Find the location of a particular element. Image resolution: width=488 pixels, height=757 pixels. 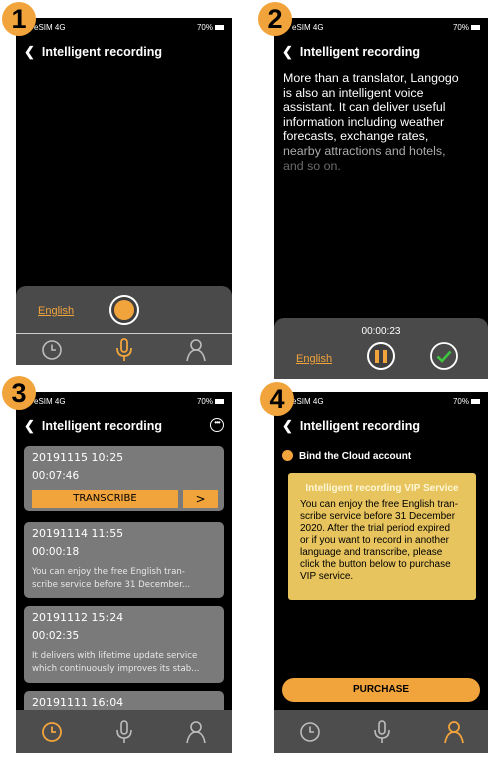

recording-duration: 00:02:35 is located at coordinates (56, 636).